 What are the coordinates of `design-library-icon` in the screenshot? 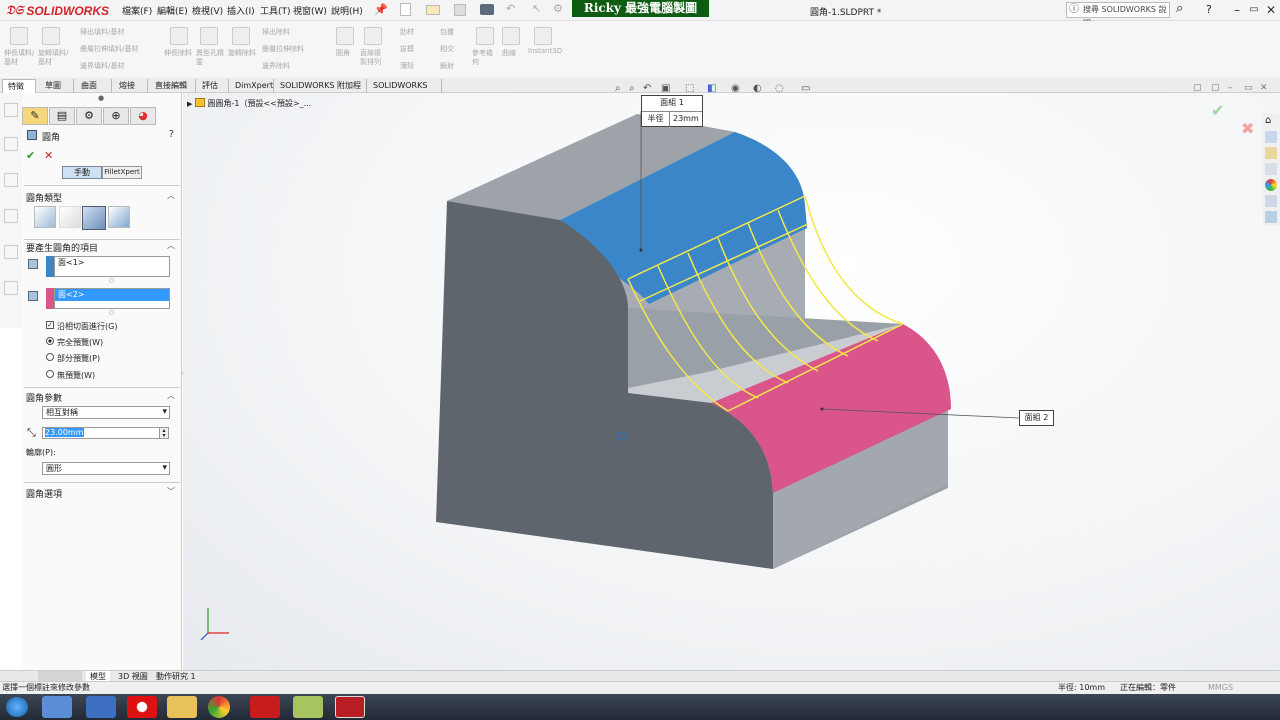 It's located at (1271, 137).